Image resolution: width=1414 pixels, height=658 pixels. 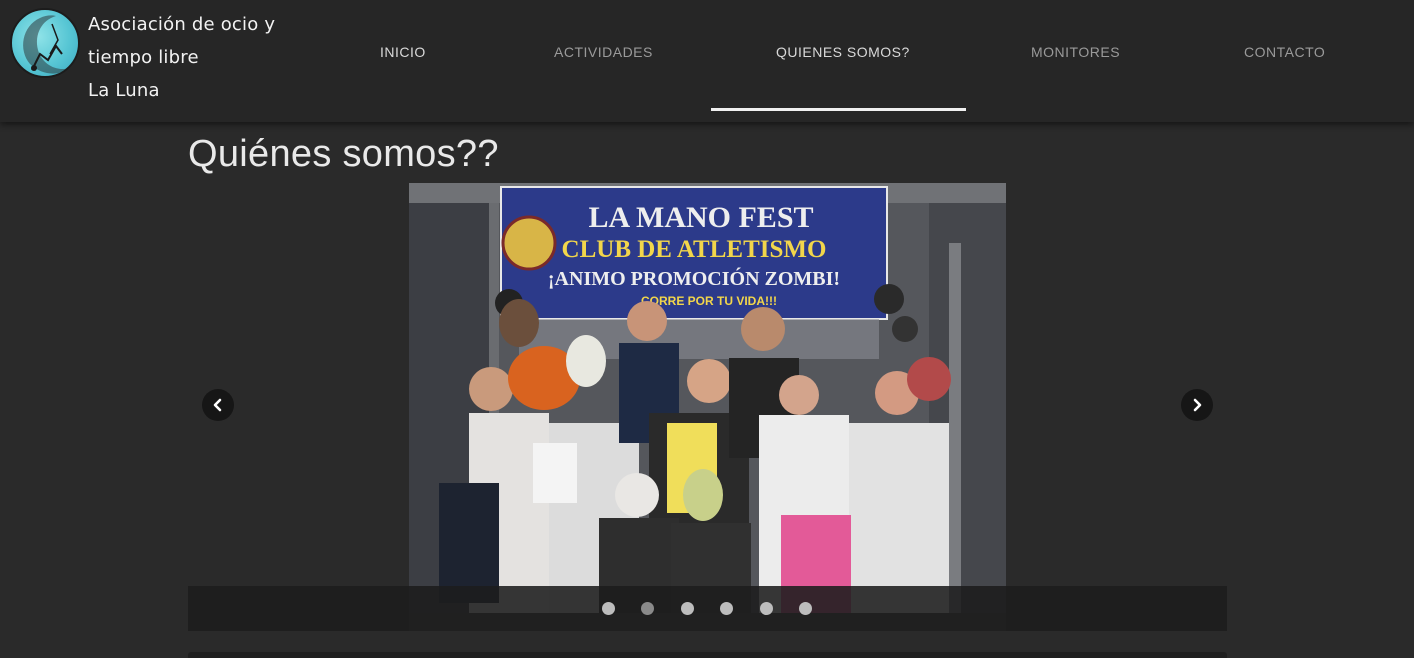 I want to click on banner-text-2: CLUB DE ATLETISMO, so click(x=694, y=249).